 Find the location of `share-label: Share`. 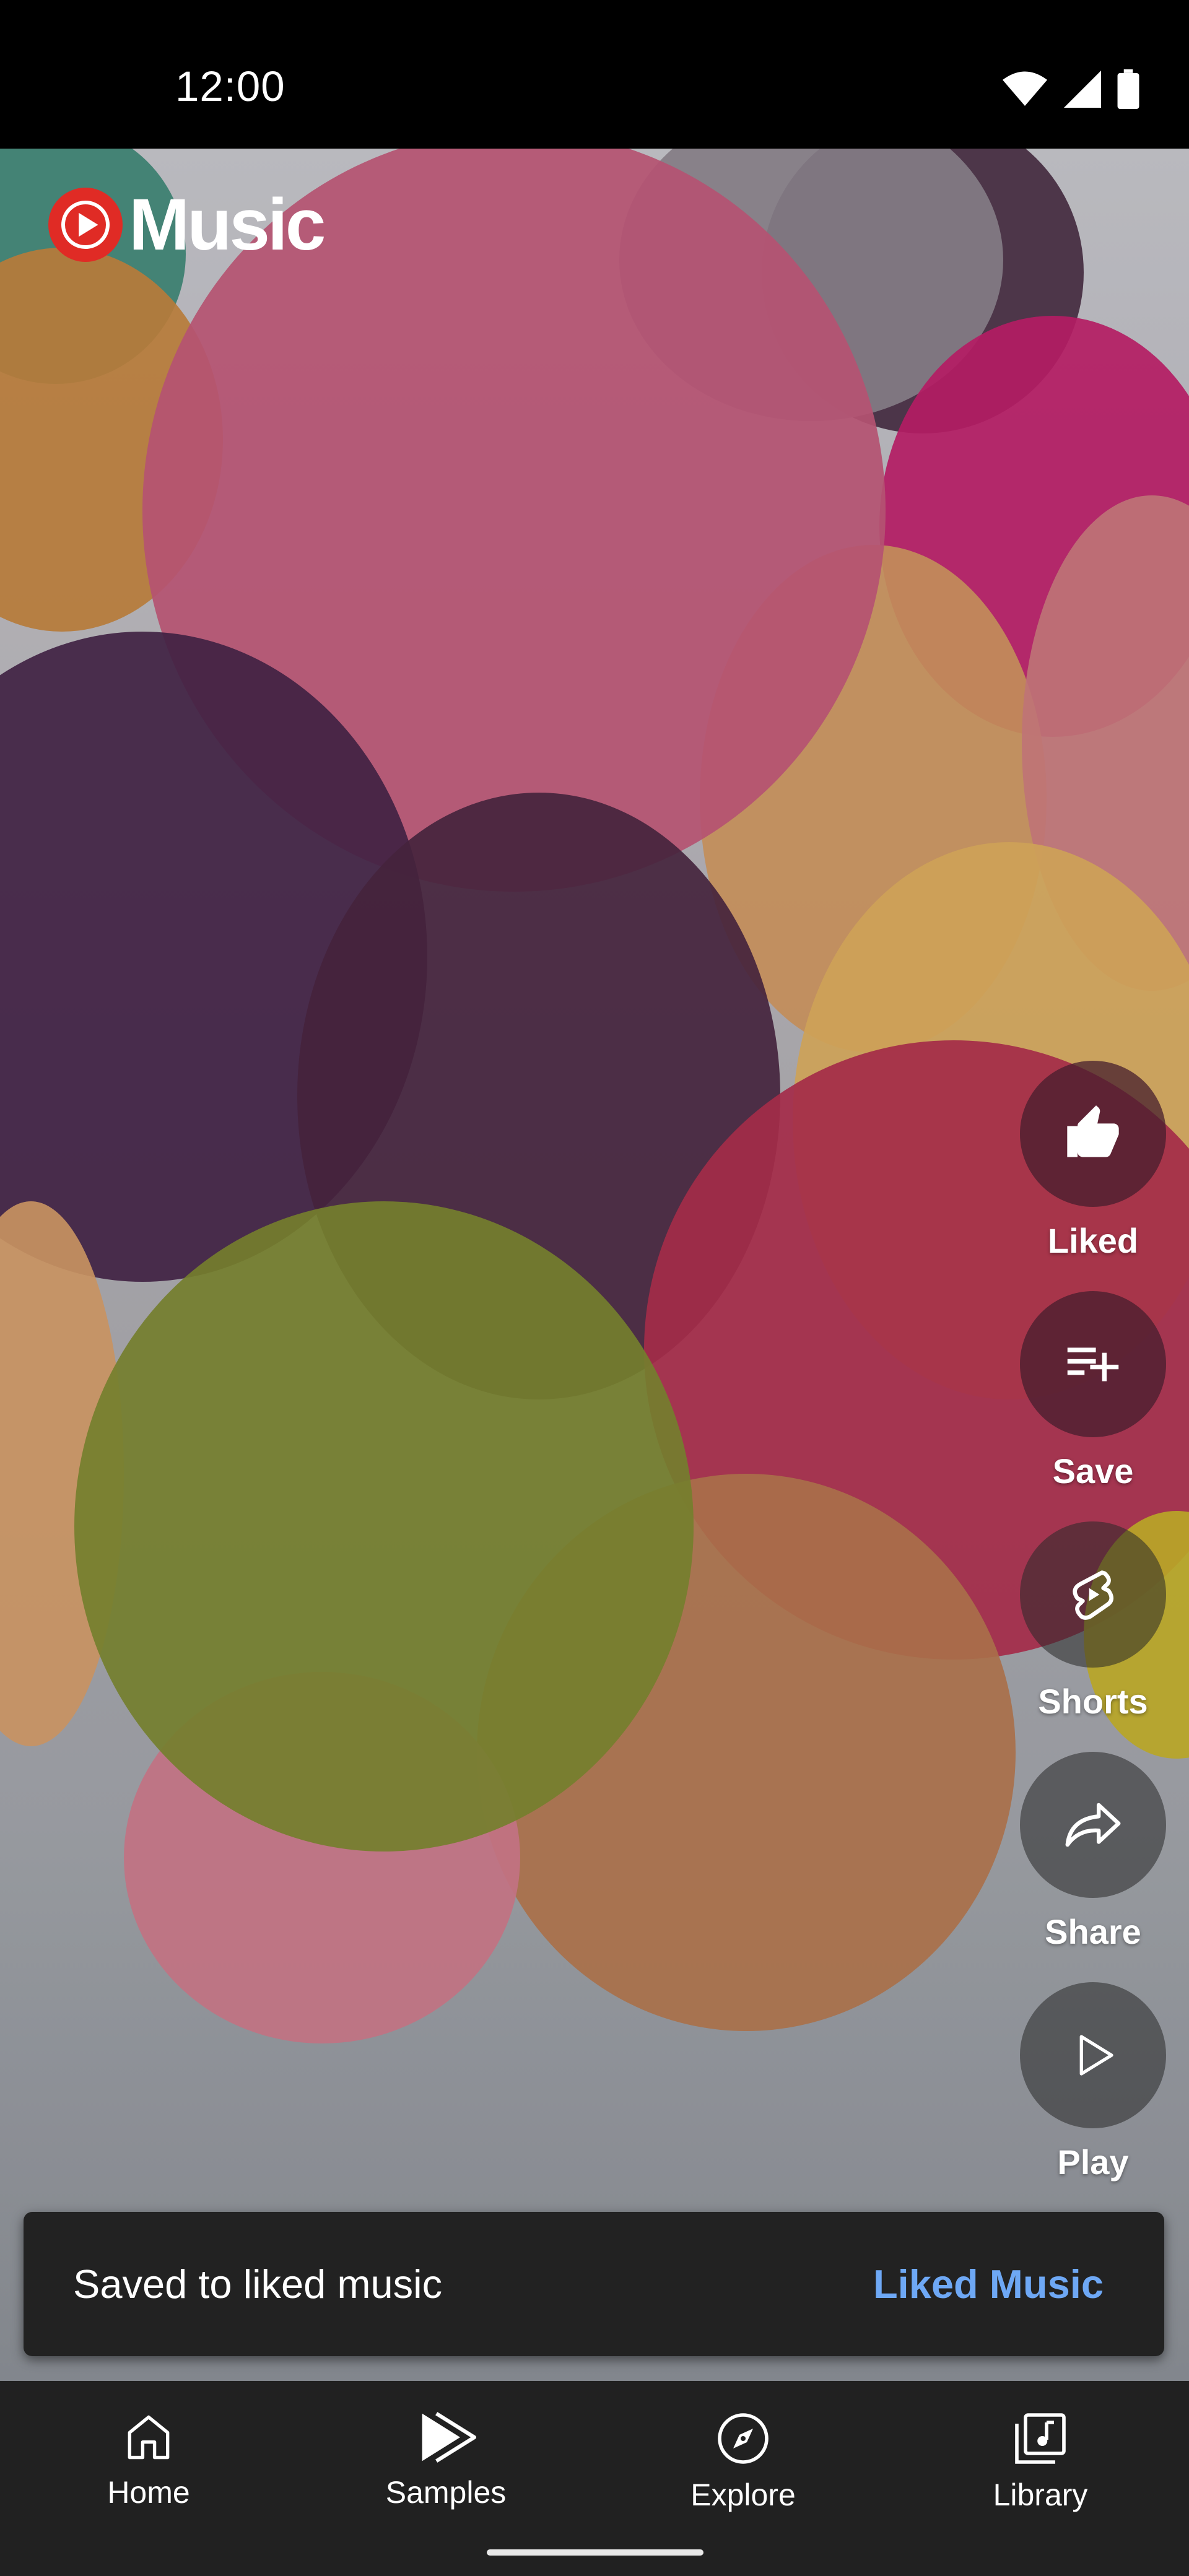

share-label: Share is located at coordinates (1093, 1931).